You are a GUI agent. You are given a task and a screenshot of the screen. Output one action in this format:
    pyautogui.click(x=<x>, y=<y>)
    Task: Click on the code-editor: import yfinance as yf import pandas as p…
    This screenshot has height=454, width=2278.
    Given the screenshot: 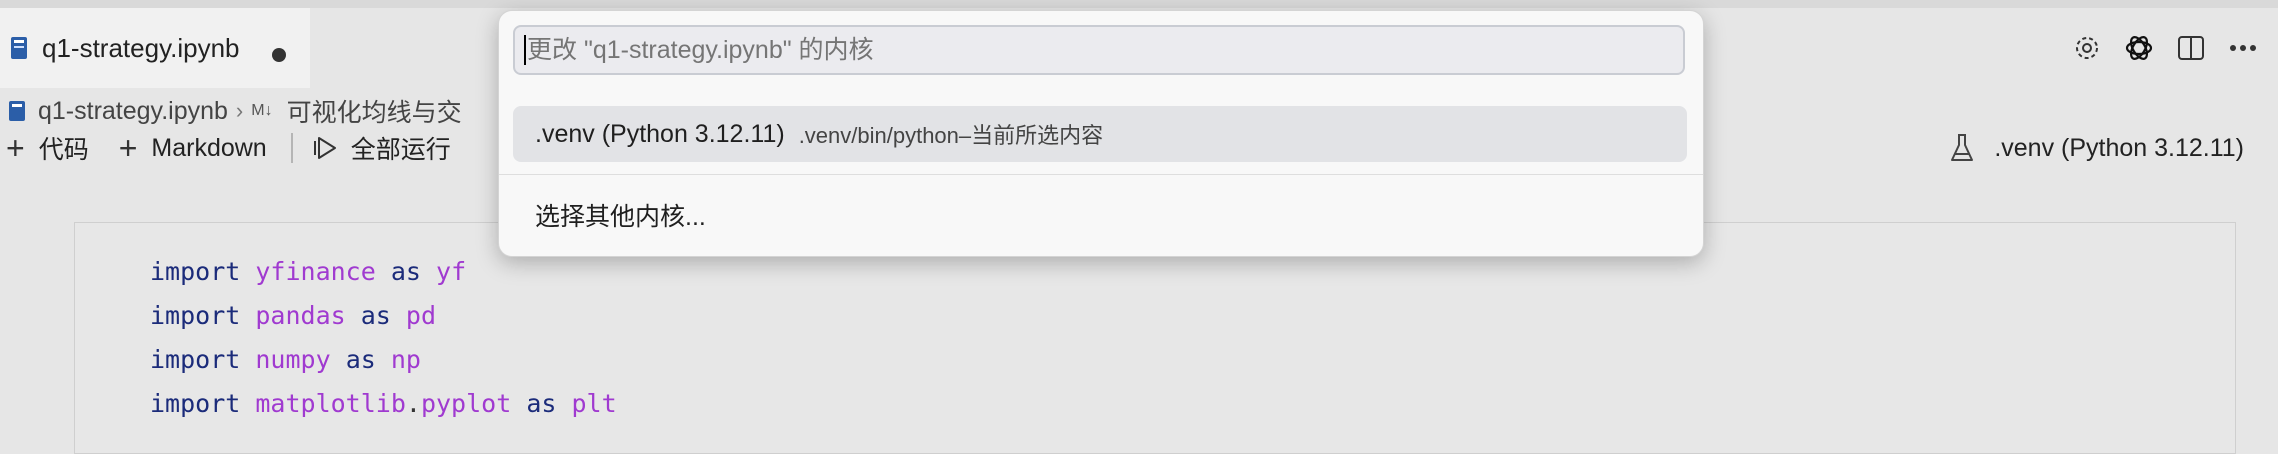 What is the action you would take?
    pyautogui.click(x=383, y=338)
    